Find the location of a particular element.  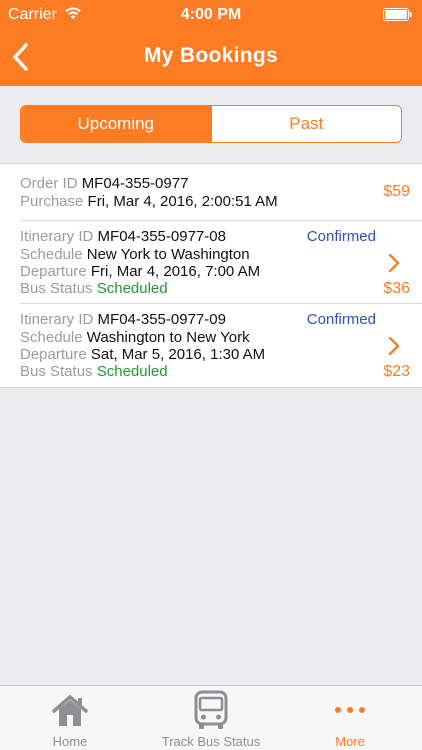

schedule-value: New York to Washington is located at coordinates (168, 254).